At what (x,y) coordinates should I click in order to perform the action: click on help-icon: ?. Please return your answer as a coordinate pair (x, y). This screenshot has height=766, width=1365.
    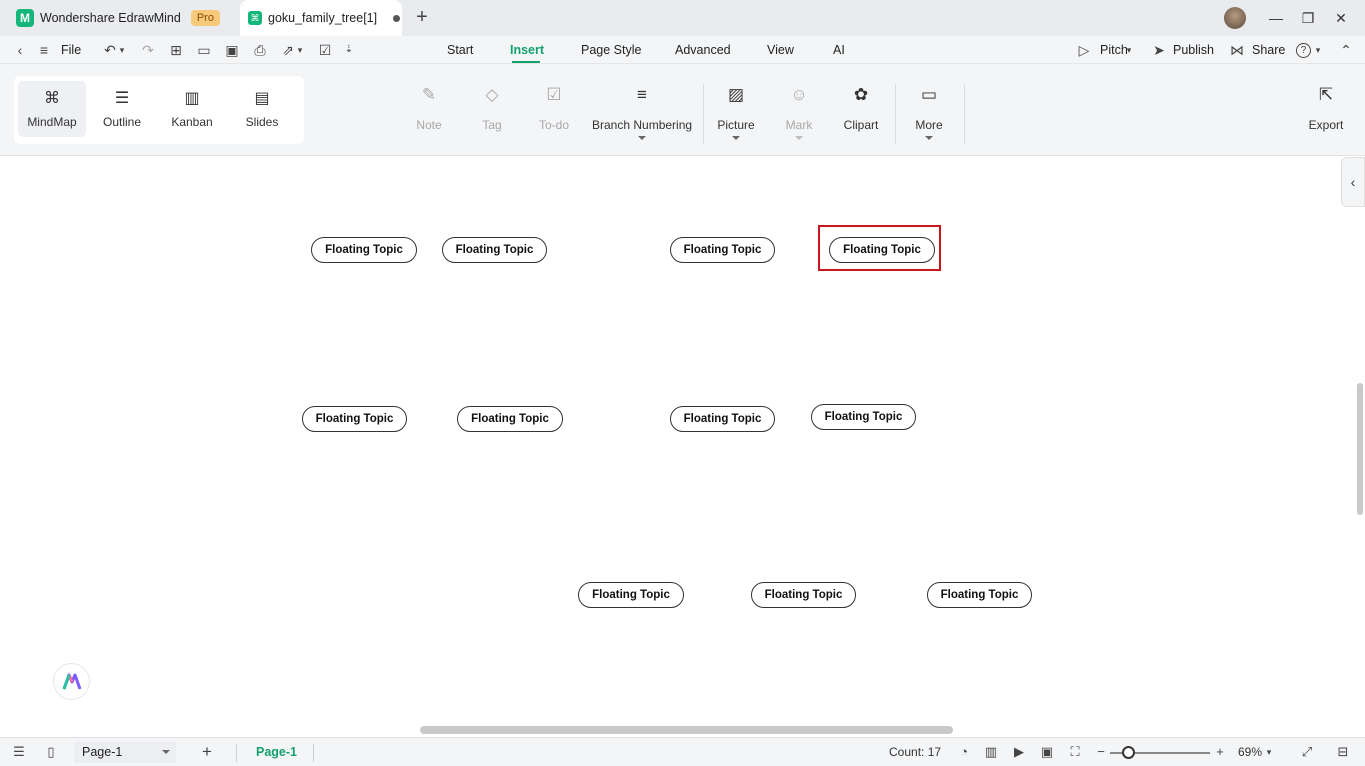
    Looking at the image, I should click on (1303, 50).